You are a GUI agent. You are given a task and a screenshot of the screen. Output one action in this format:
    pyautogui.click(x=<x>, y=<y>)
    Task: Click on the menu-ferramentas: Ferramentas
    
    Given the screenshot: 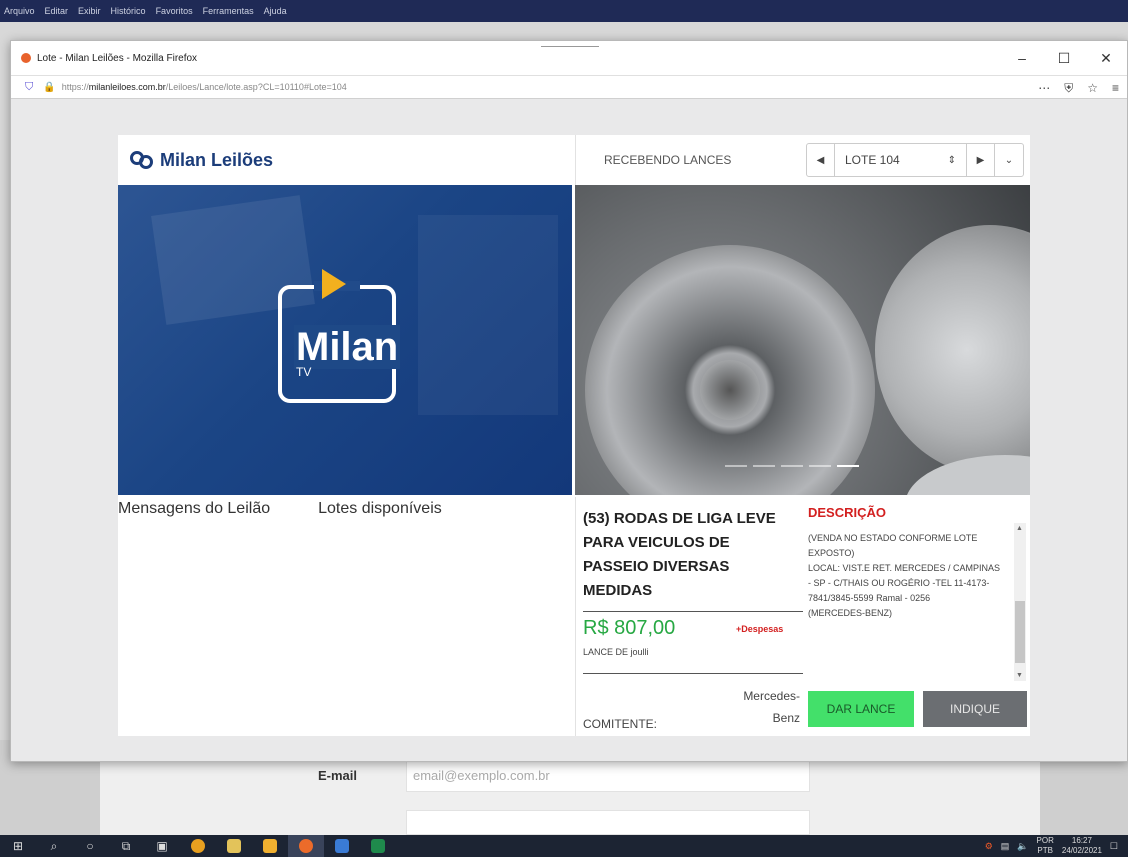 What is the action you would take?
    pyautogui.click(x=228, y=11)
    